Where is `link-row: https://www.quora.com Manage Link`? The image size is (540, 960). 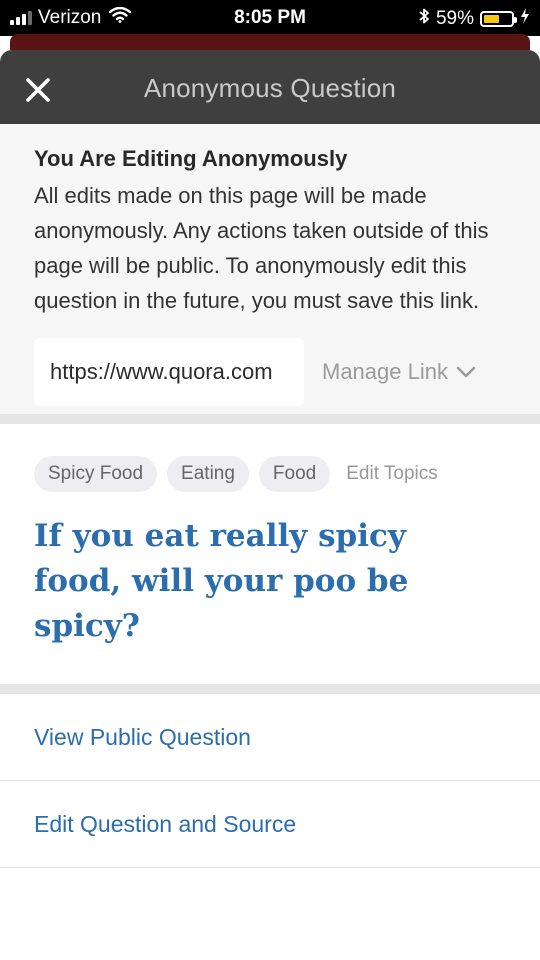 link-row: https://www.quora.com Manage Link is located at coordinates (270, 372).